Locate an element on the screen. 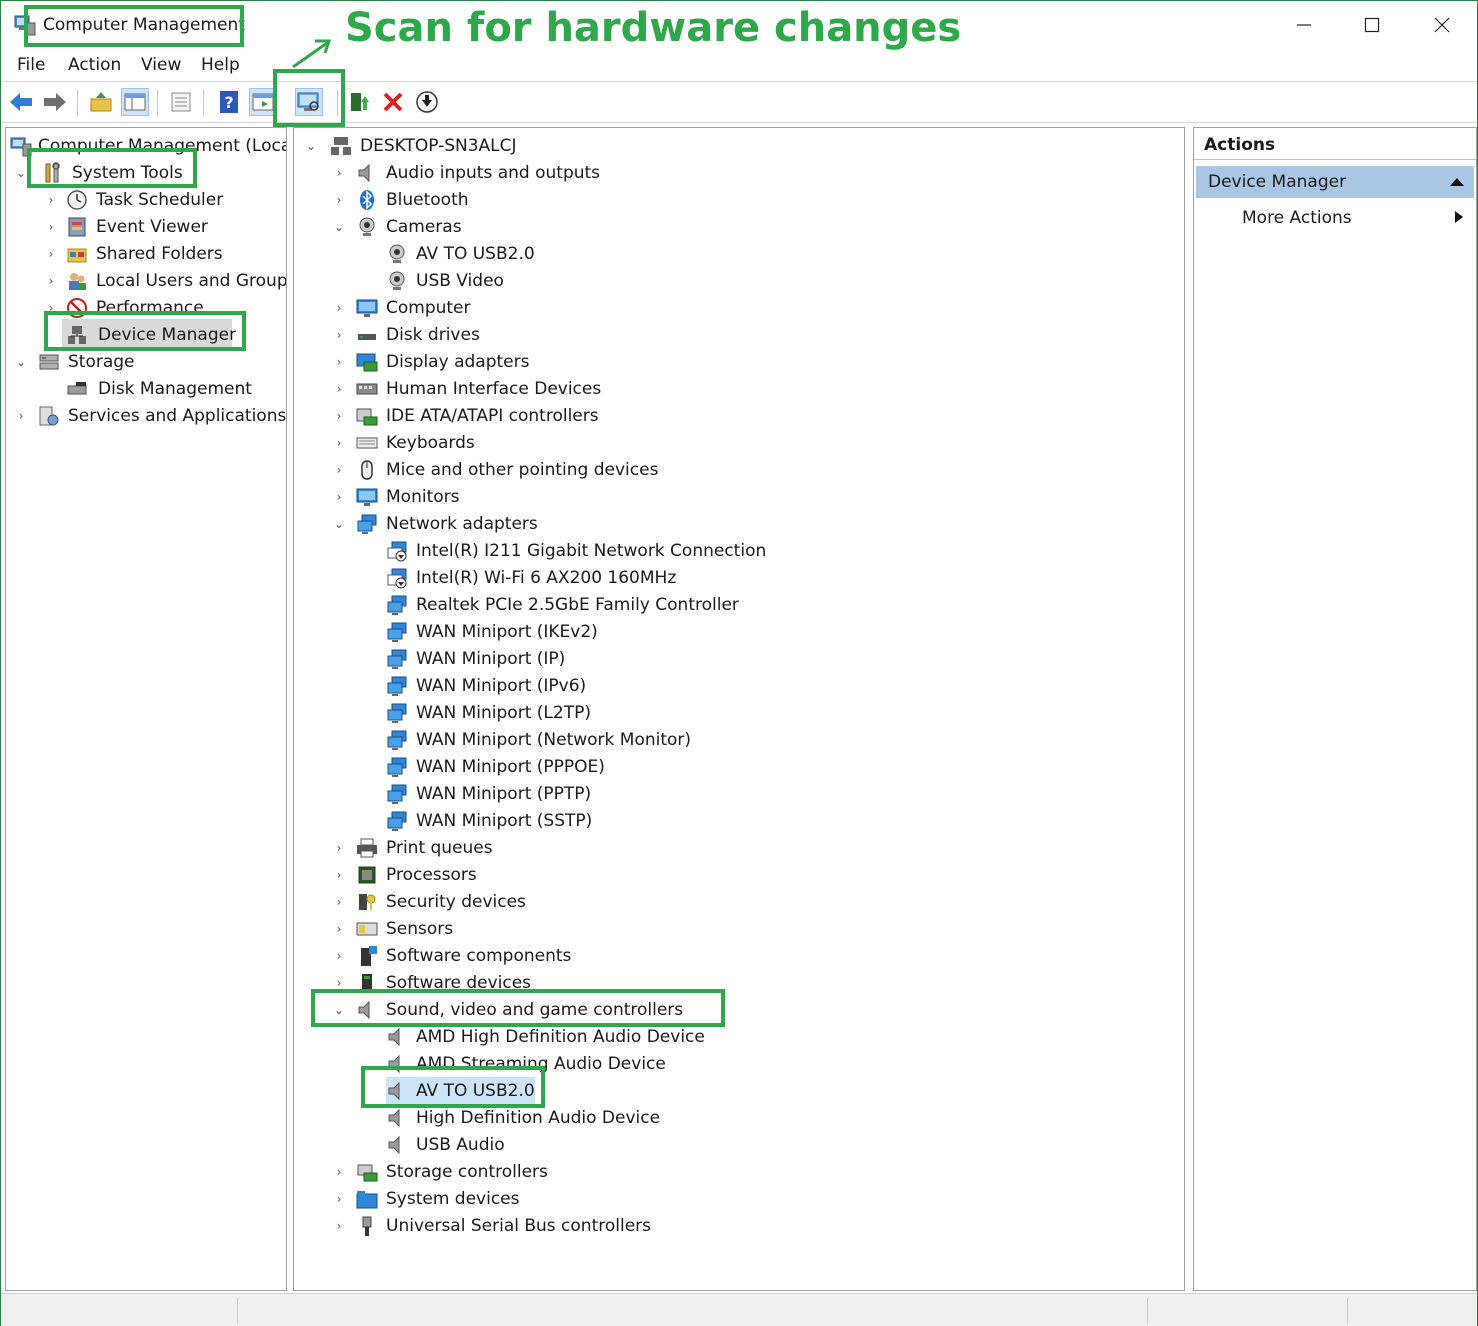  back-arrow-icon is located at coordinates (21, 102).